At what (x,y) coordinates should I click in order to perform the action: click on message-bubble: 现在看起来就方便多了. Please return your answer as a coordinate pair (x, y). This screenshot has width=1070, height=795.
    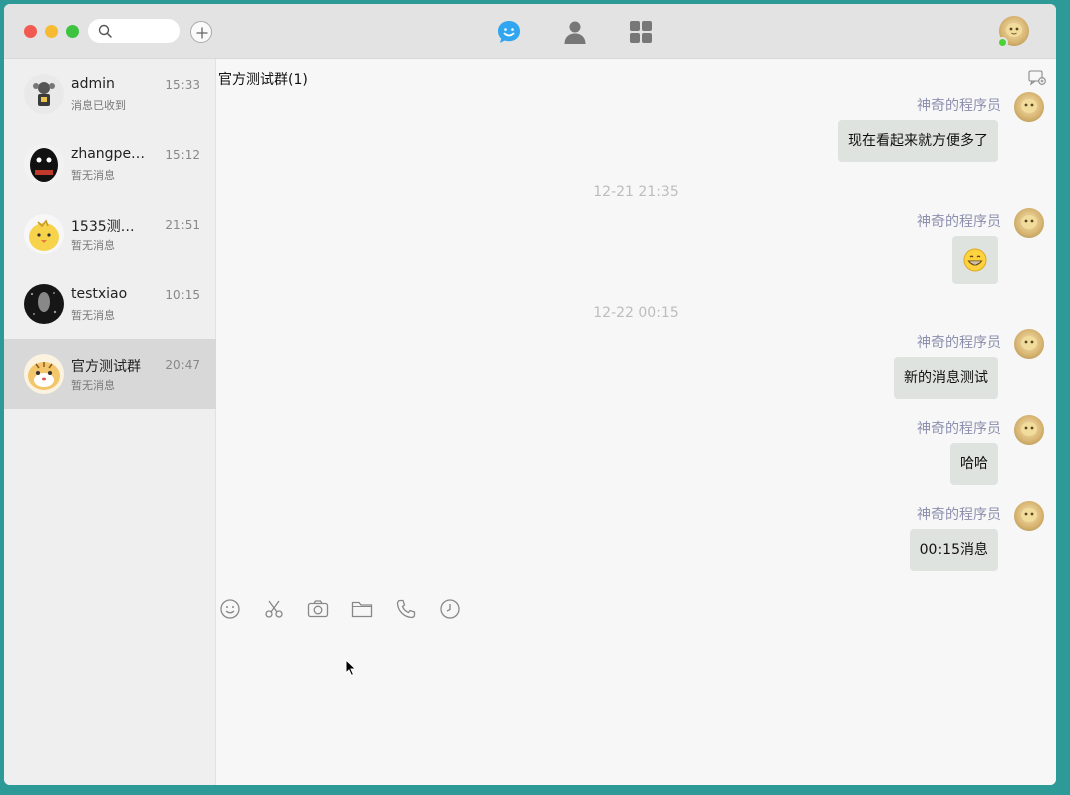
    Looking at the image, I should click on (918, 141).